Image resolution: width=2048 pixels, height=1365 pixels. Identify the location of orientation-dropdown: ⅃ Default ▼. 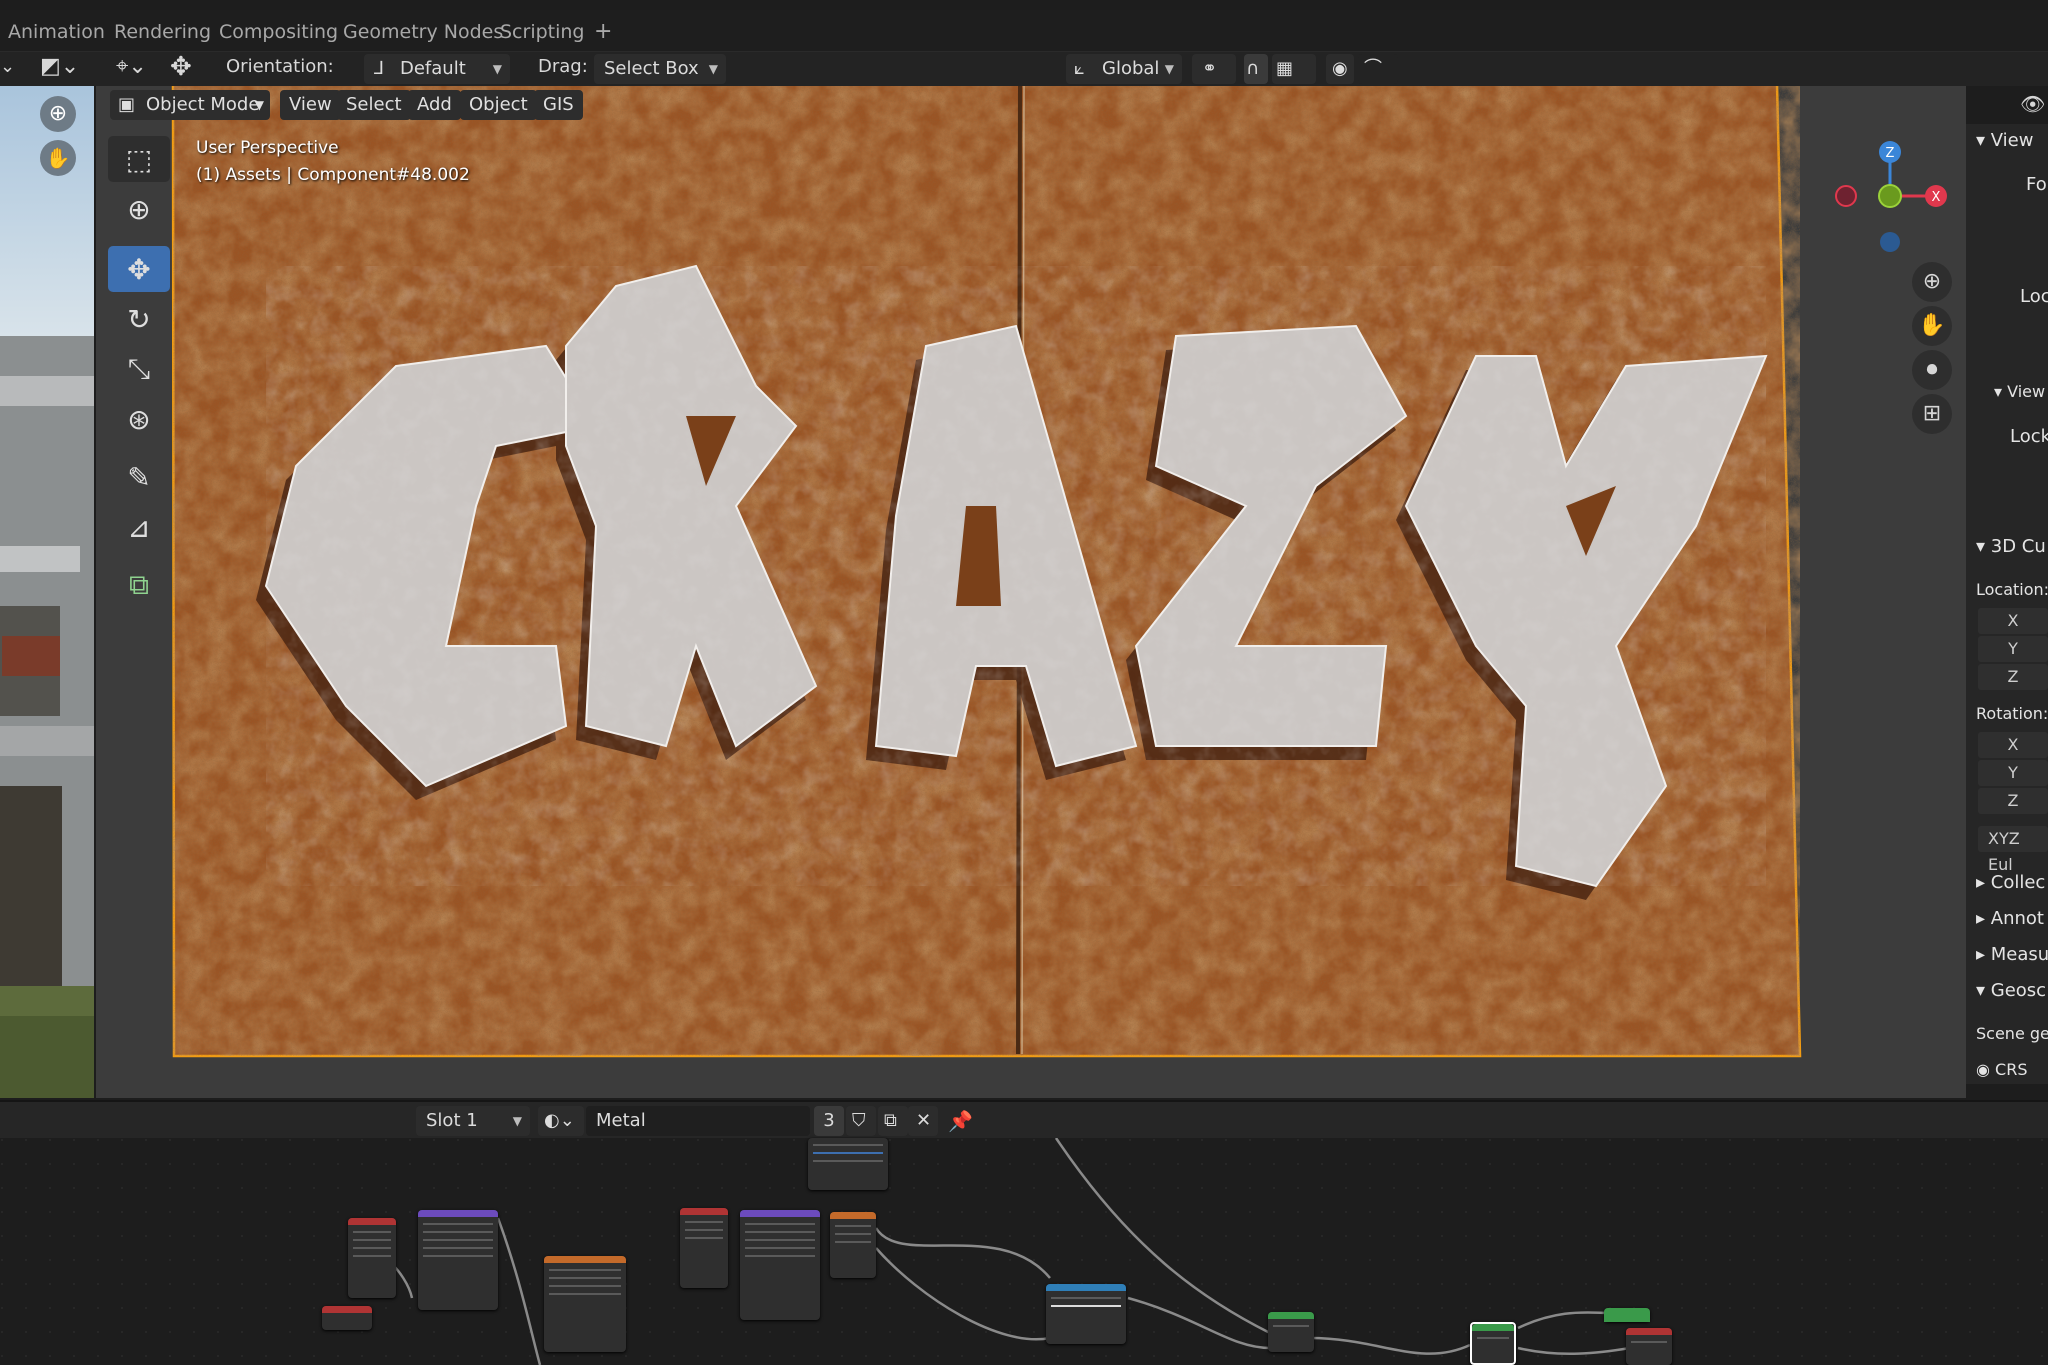
(437, 69).